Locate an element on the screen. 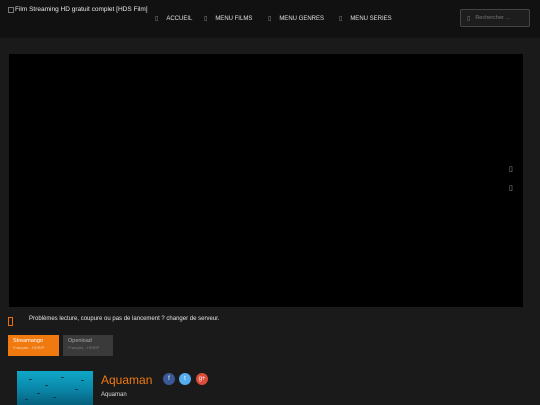  nav-item-label: MENU FILMS is located at coordinates (234, 18).